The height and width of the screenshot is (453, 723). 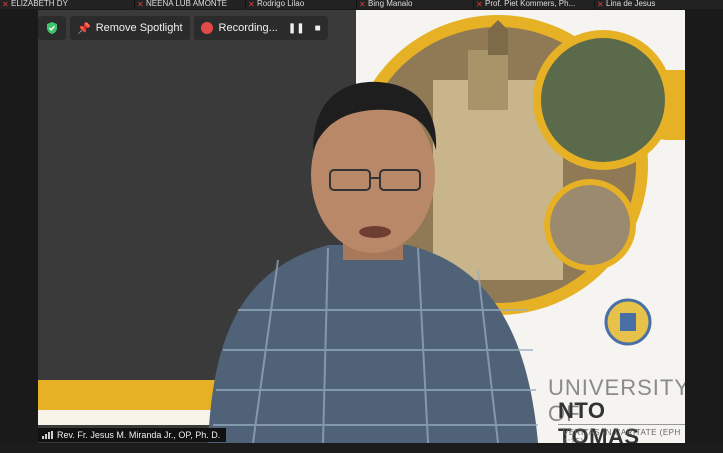 I want to click on remove-spotlight-label: Remove Spotlight, so click(x=139, y=28).